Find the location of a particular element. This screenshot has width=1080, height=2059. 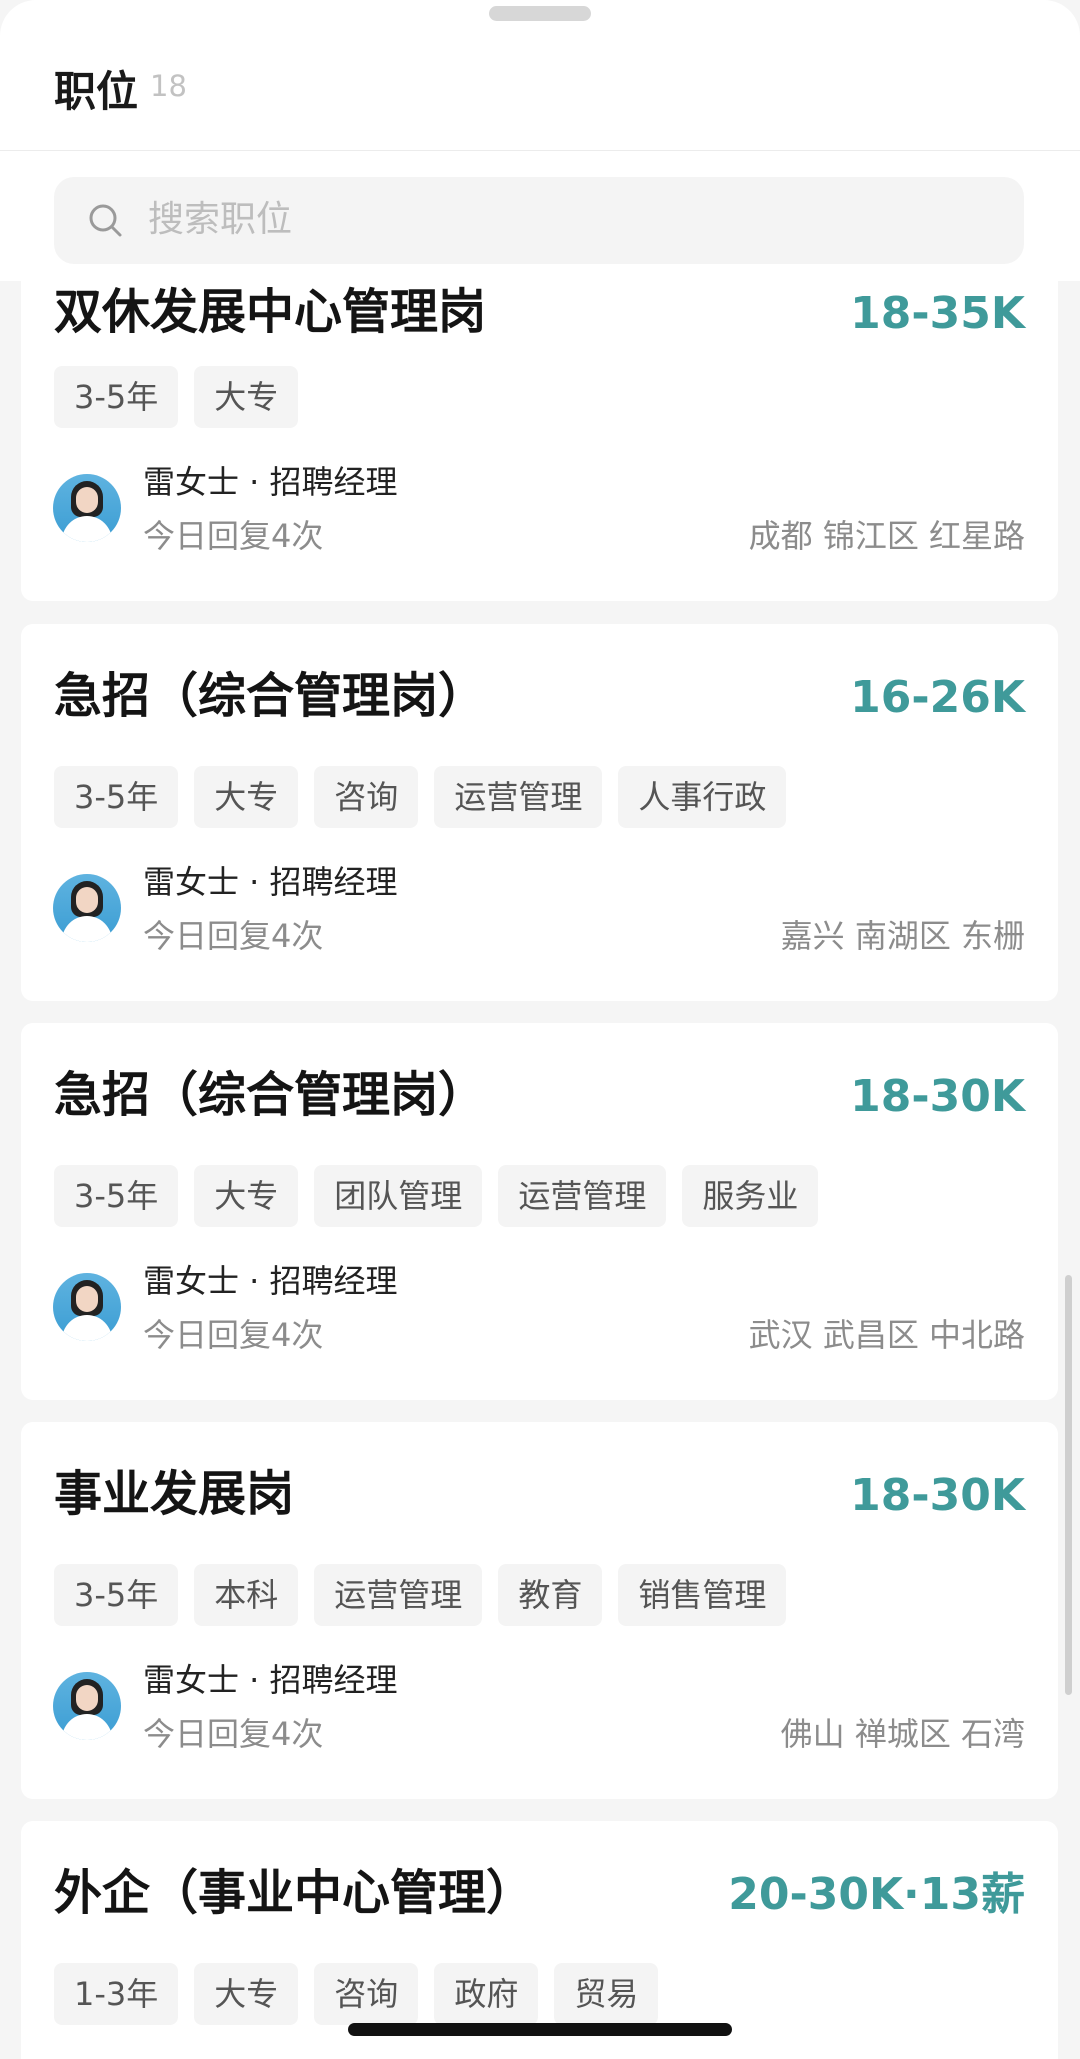

job-salary: 18-35K is located at coordinates (937, 313).